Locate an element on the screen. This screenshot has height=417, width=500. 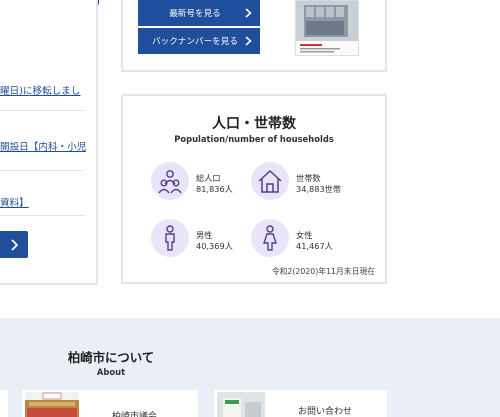
backnumber-button: バックナンバーを見る is located at coordinates (199, 41).